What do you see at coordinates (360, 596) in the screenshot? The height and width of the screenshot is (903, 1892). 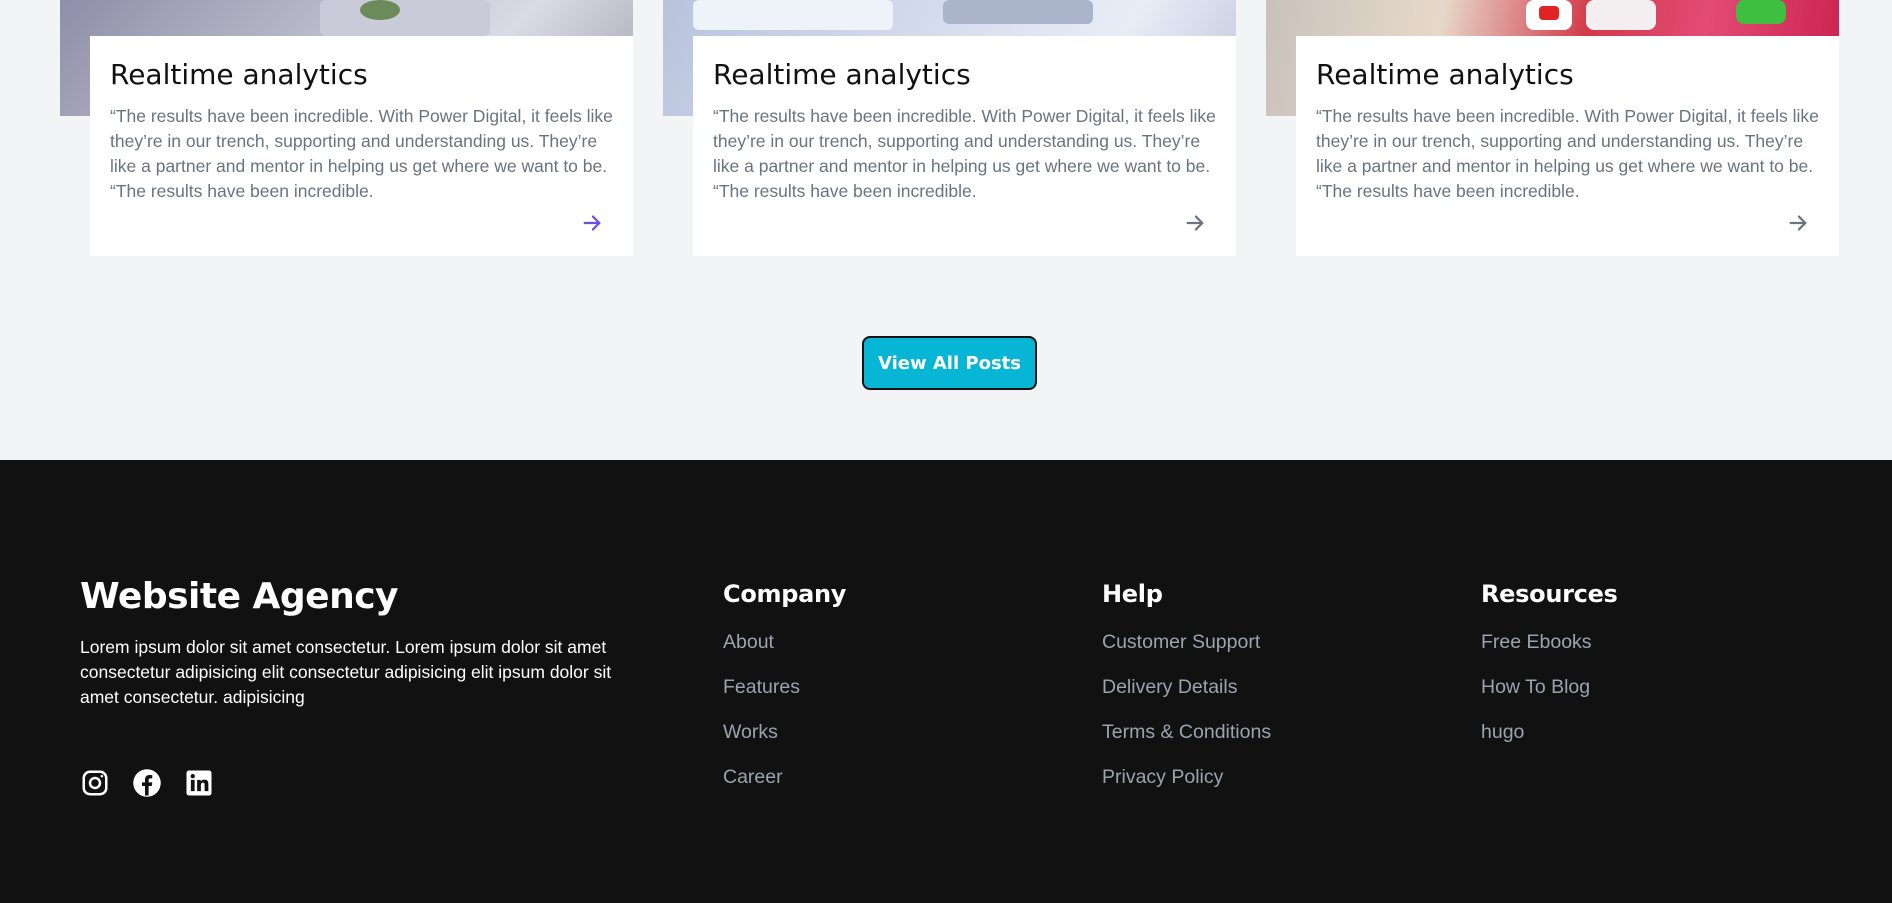 I see `brand-title: Website Agency` at bounding box center [360, 596].